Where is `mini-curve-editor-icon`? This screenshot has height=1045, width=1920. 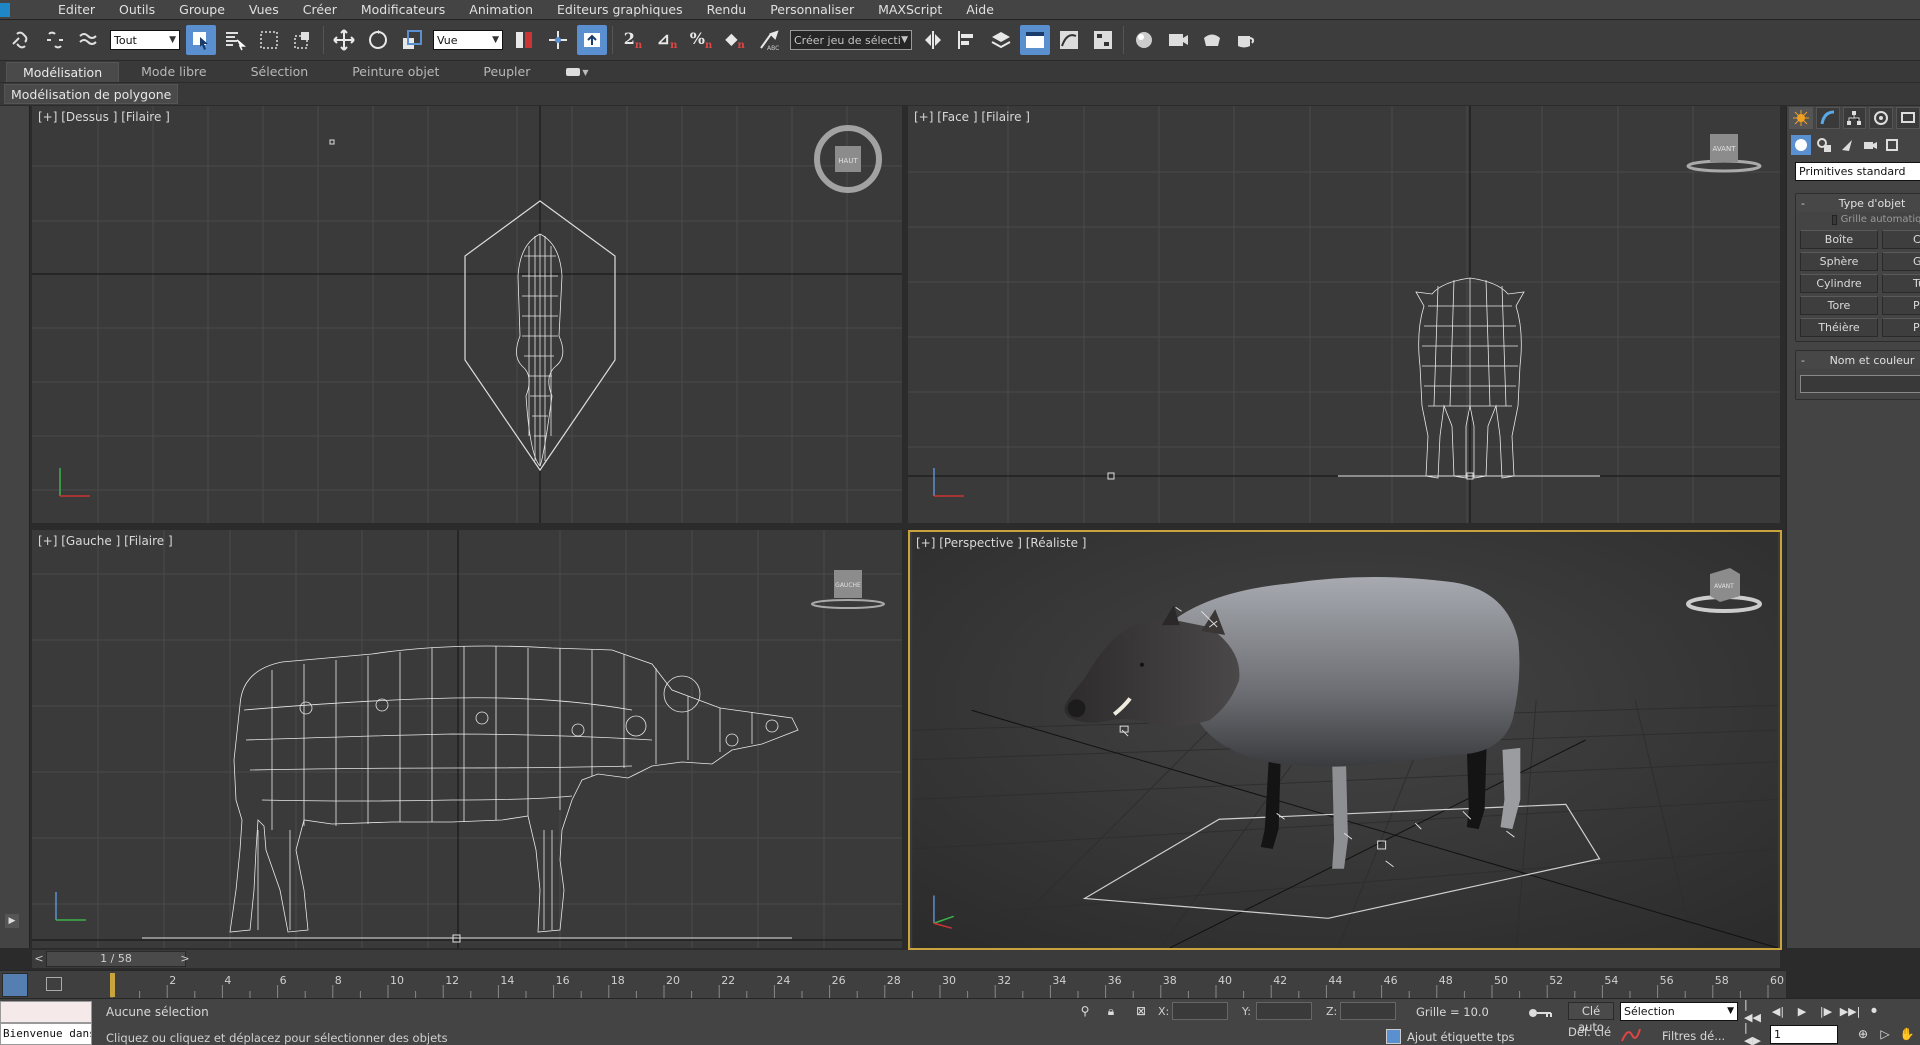 mini-curve-editor-icon is located at coordinates (54, 984).